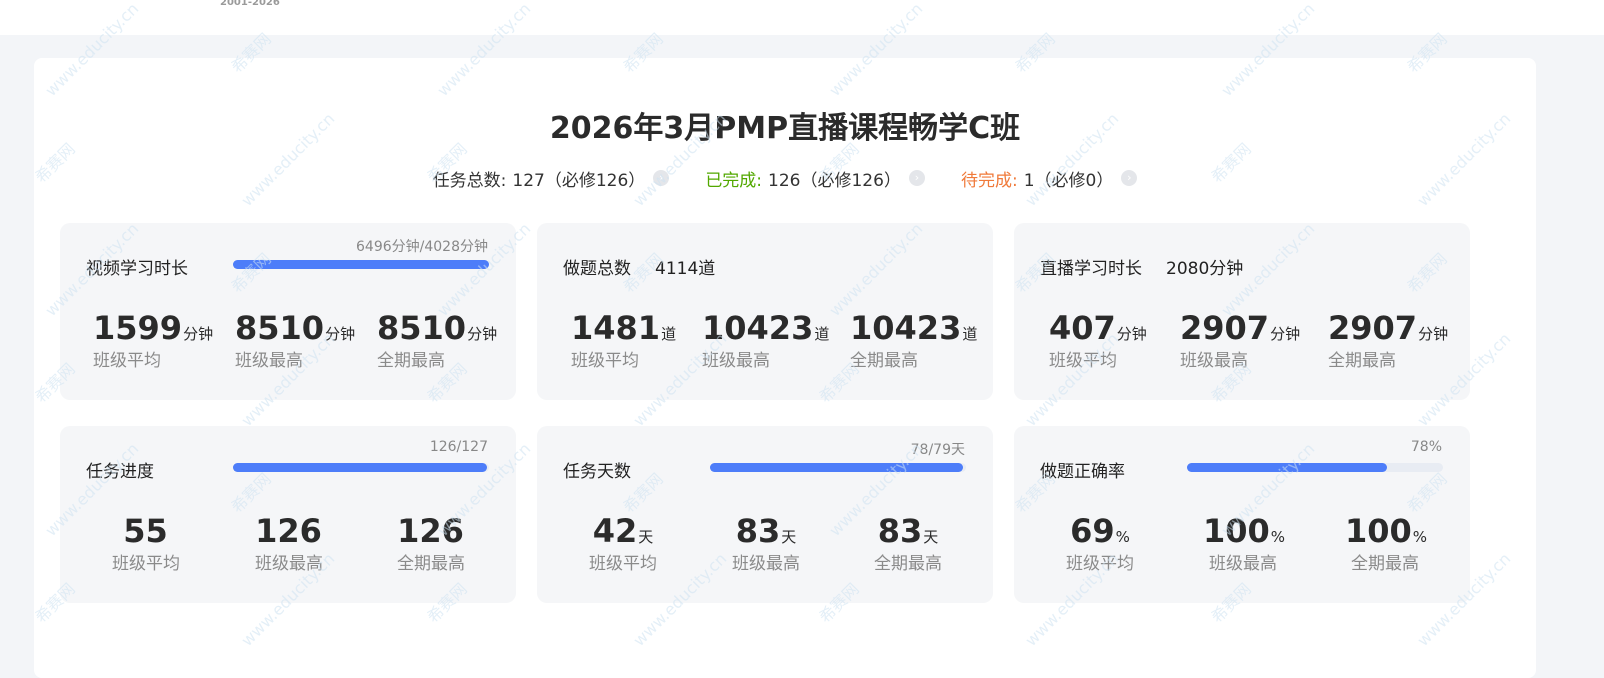  Describe the element at coordinates (1205, 269) in the screenshot. I see `card-total-value: 2080分钟` at that location.